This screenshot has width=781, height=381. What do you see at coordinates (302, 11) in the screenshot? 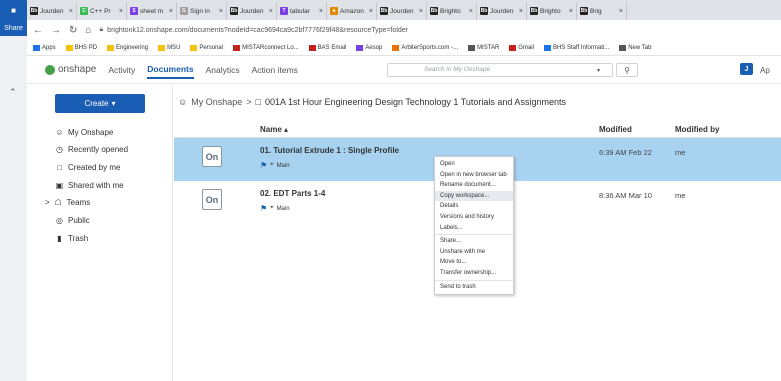
I see `browser-tab: Ttabular ×` at bounding box center [302, 11].